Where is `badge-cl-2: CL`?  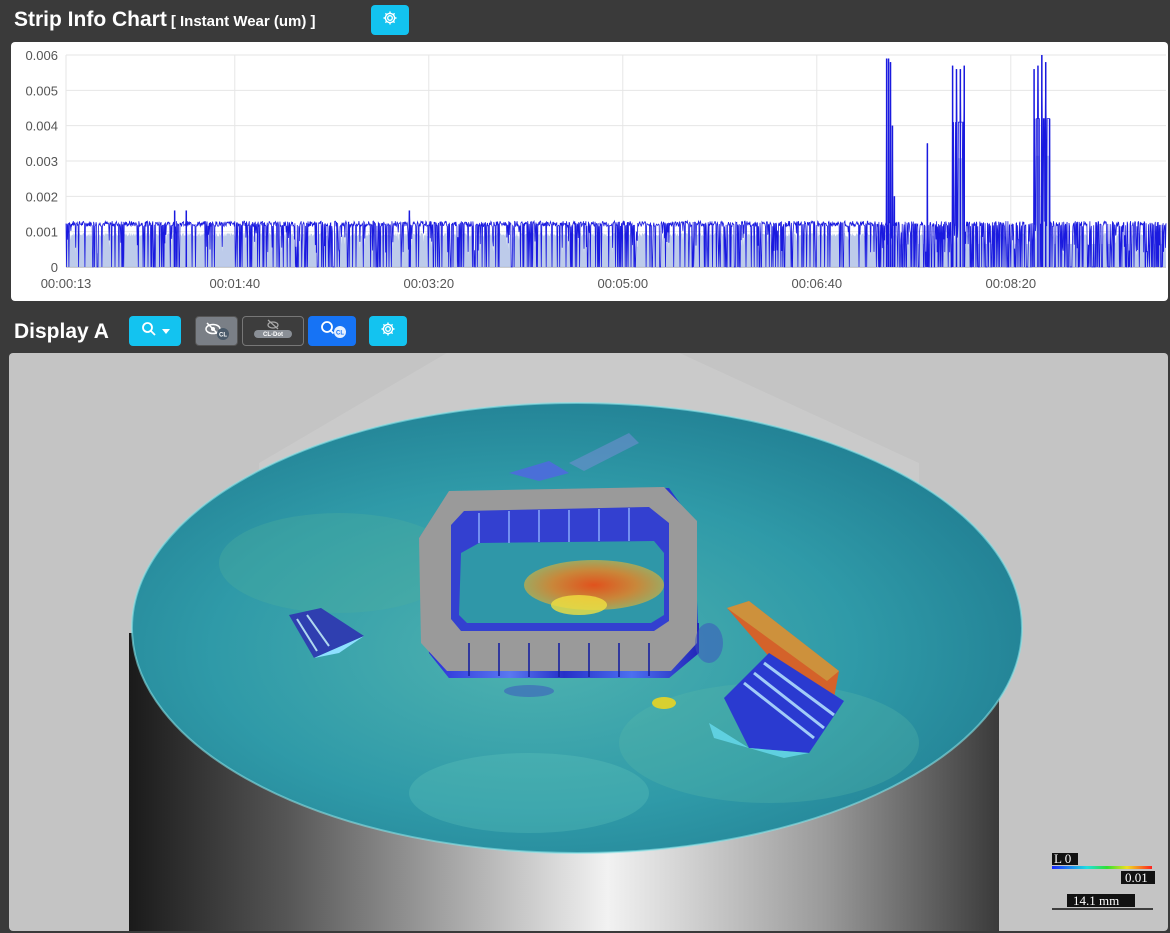 badge-cl-2: CL is located at coordinates (340, 333).